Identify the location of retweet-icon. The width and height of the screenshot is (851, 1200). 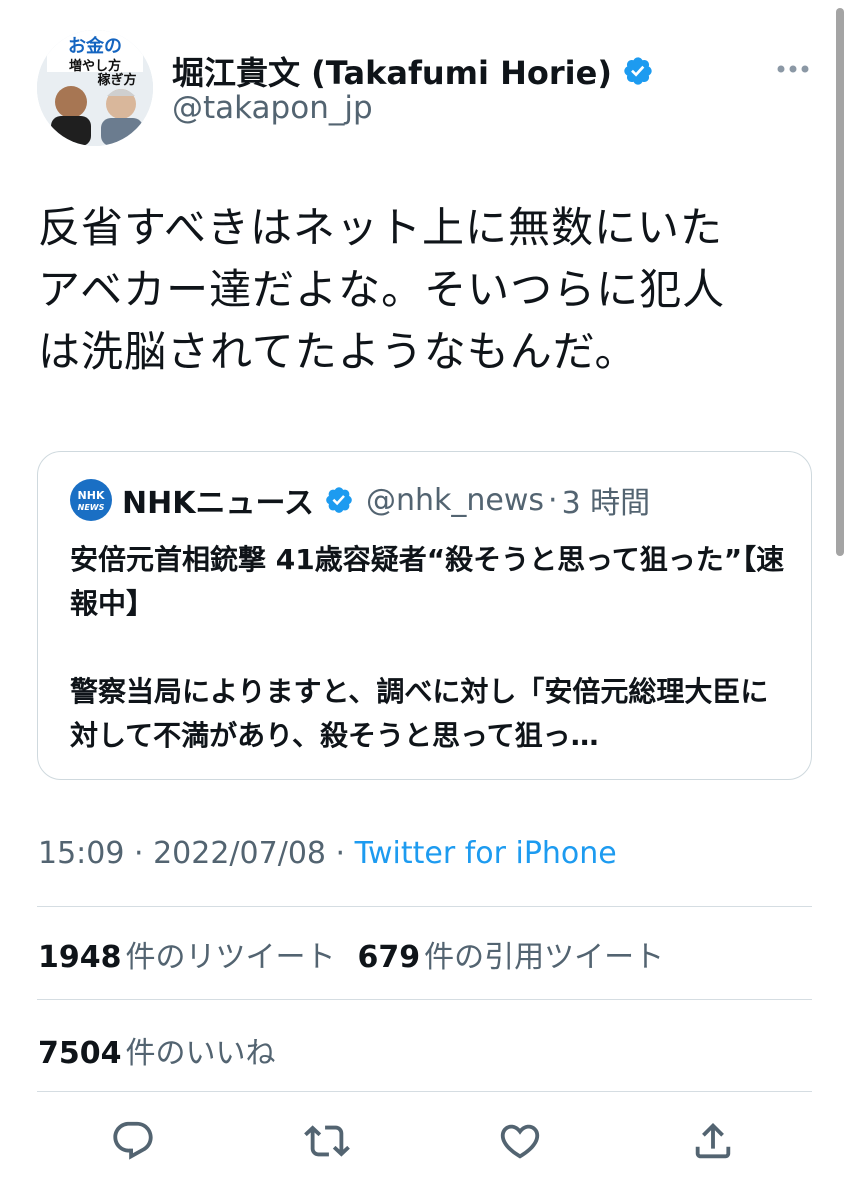
(327, 1141).